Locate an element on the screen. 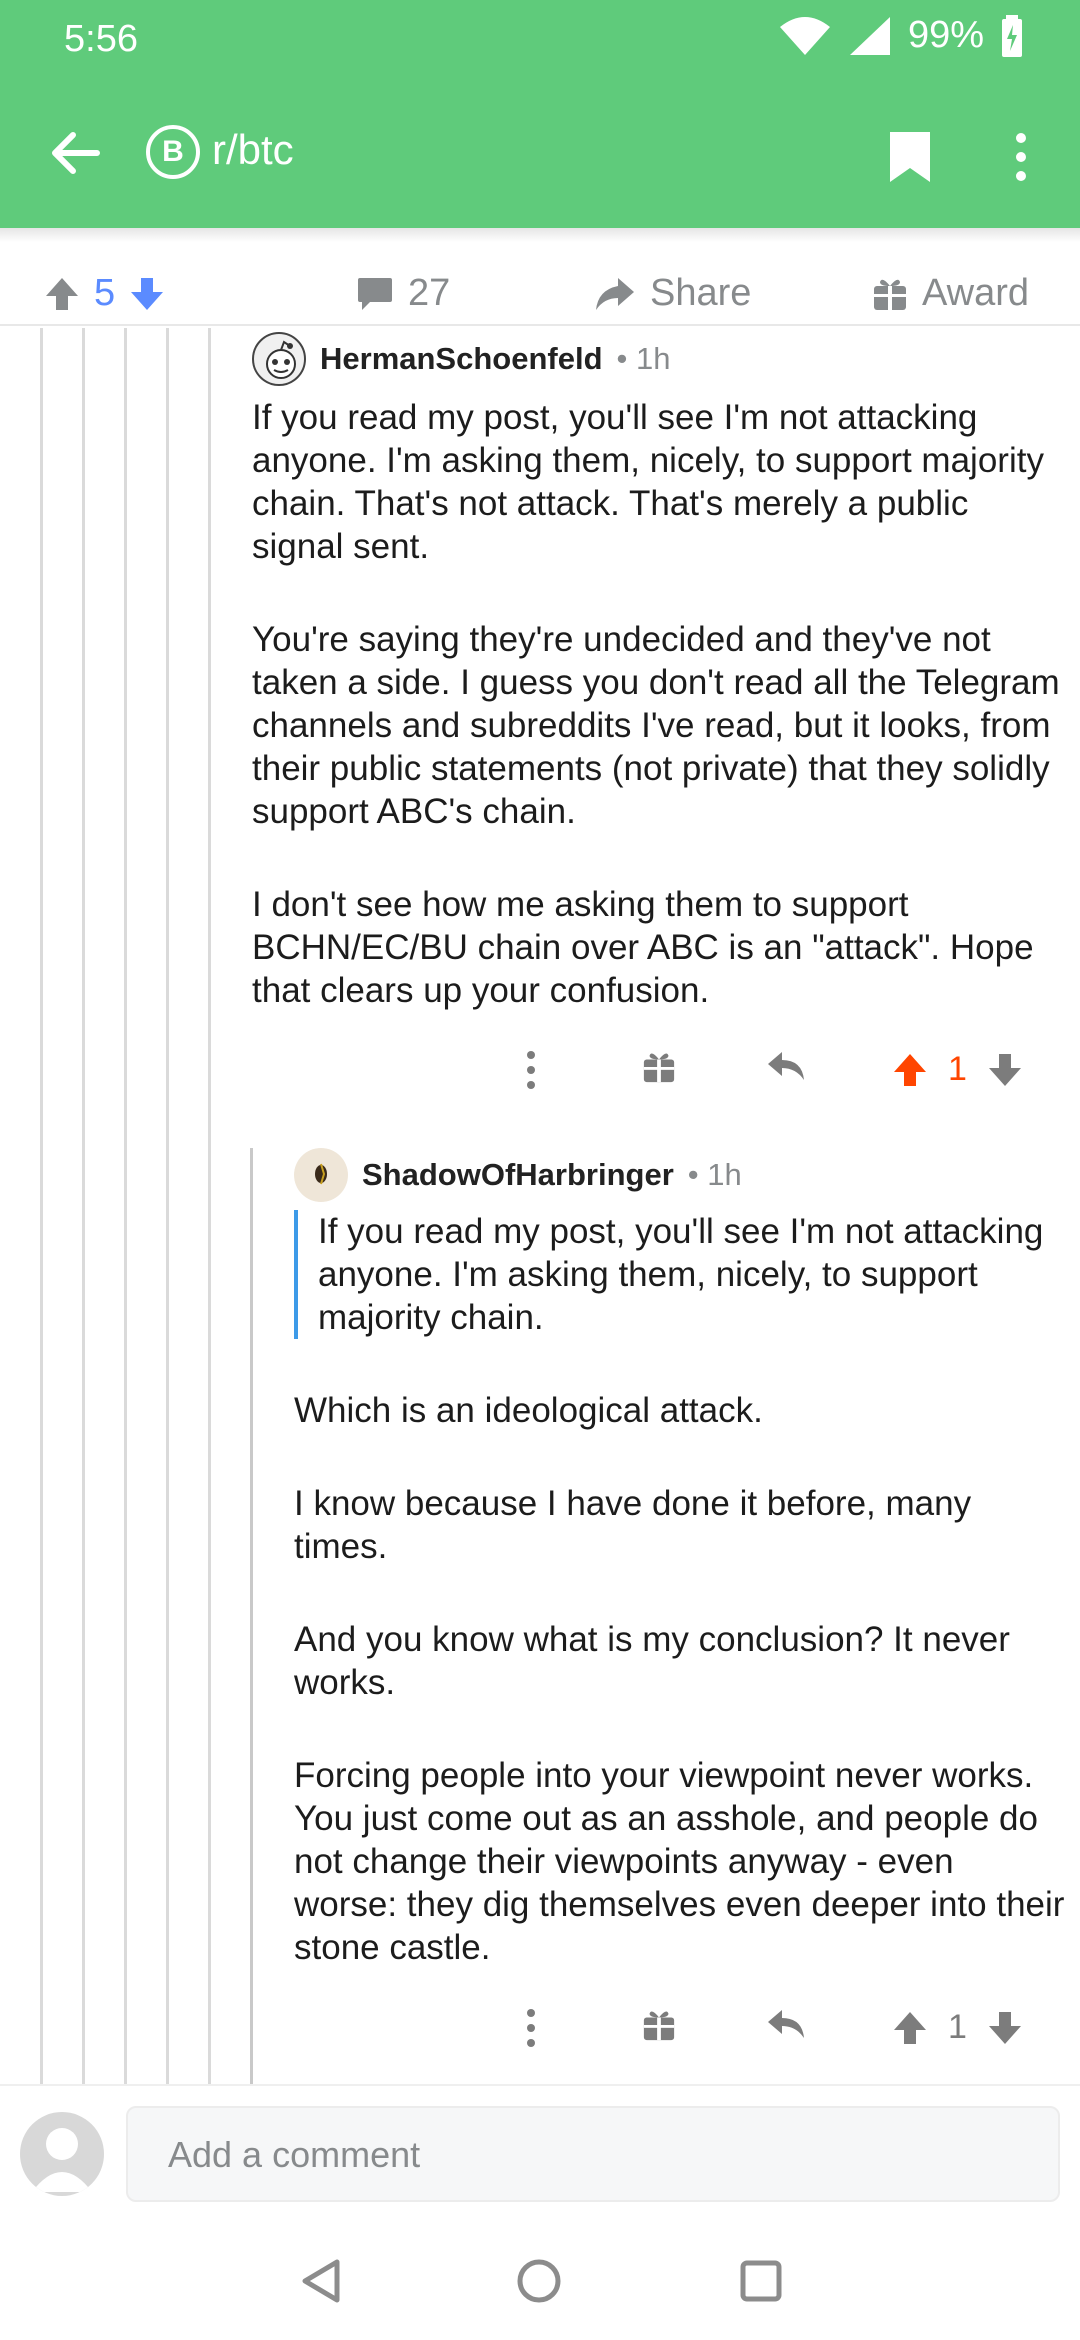 Image resolution: width=1080 pixels, height=2340 pixels. triangle-back-icon is located at coordinates (321, 2281).